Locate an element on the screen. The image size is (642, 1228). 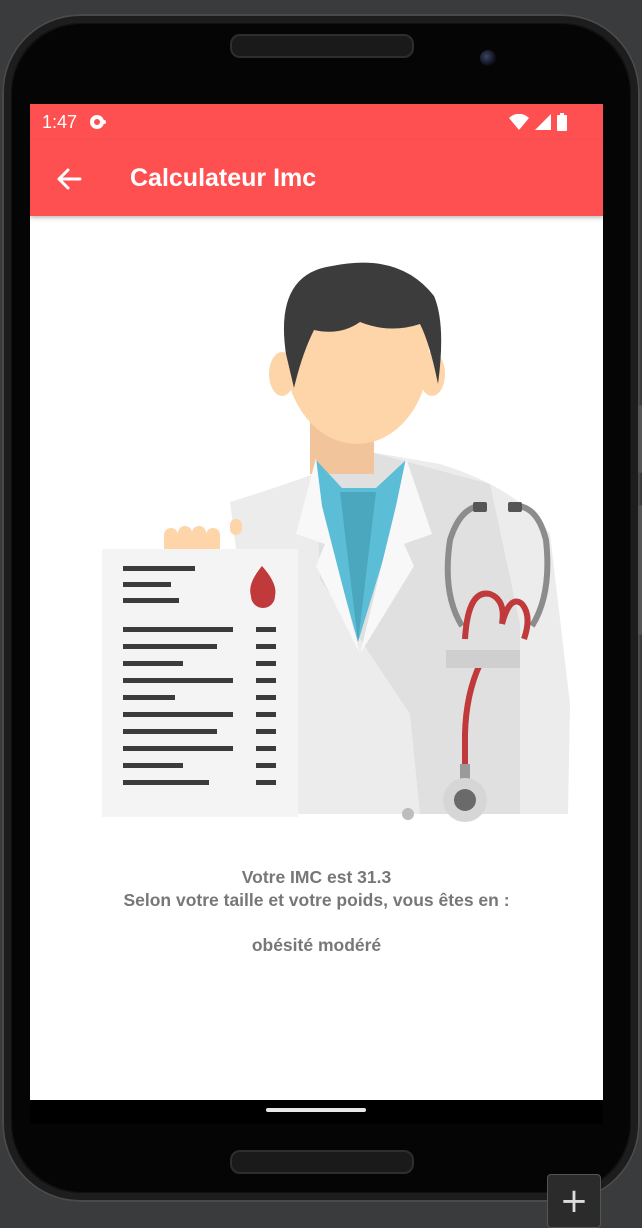
coat-button is located at coordinates (408, 814).